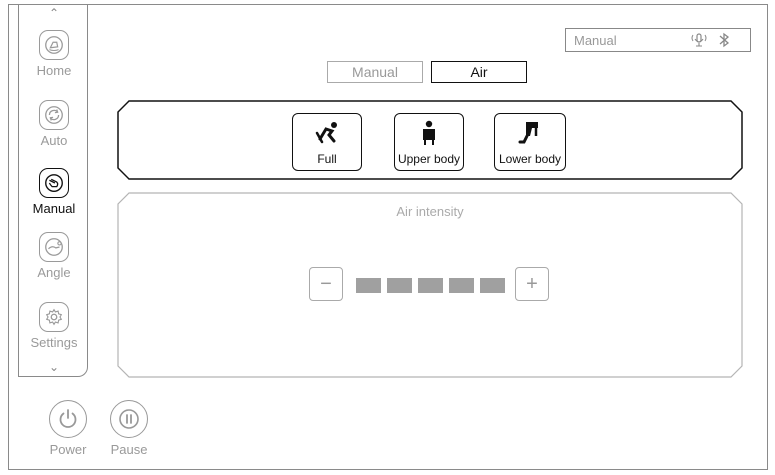 This screenshot has width=775, height=475. What do you see at coordinates (429, 133) in the screenshot?
I see `upper-body-icon` at bounding box center [429, 133].